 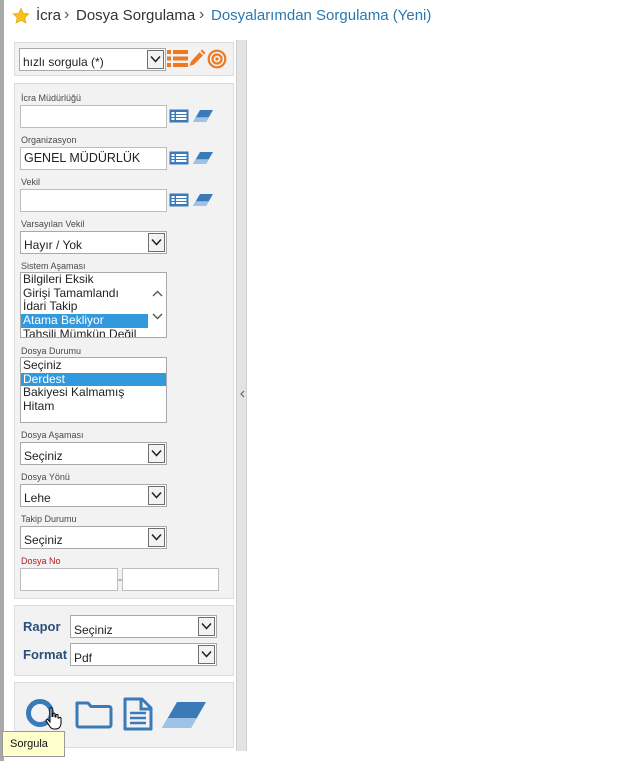 I want to click on dosya-no-label: Dosya No, so click(x=41, y=561).